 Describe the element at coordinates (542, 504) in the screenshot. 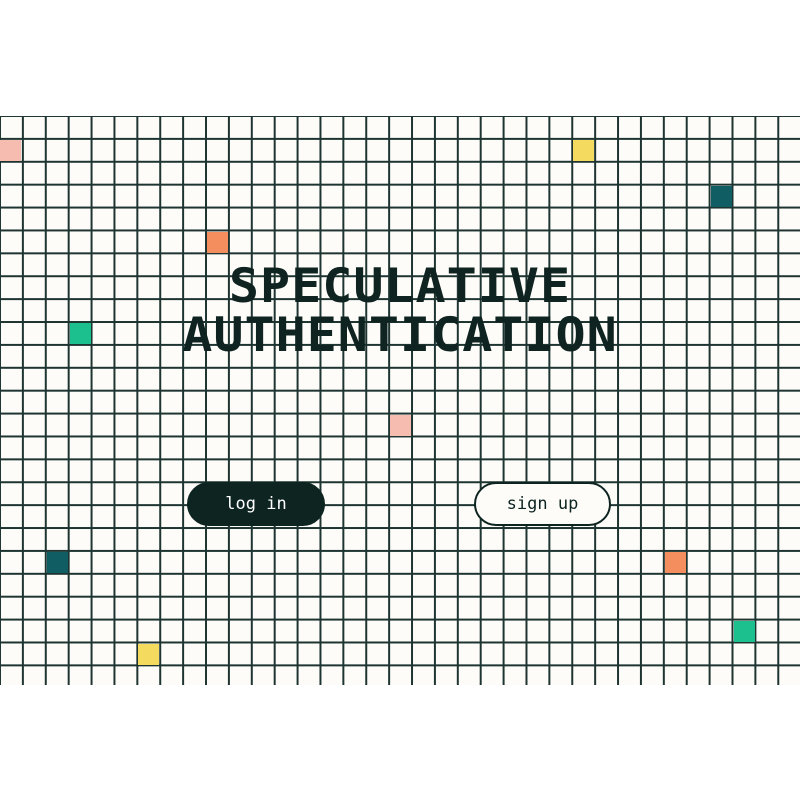

I see `signup-button: sign up` at that location.